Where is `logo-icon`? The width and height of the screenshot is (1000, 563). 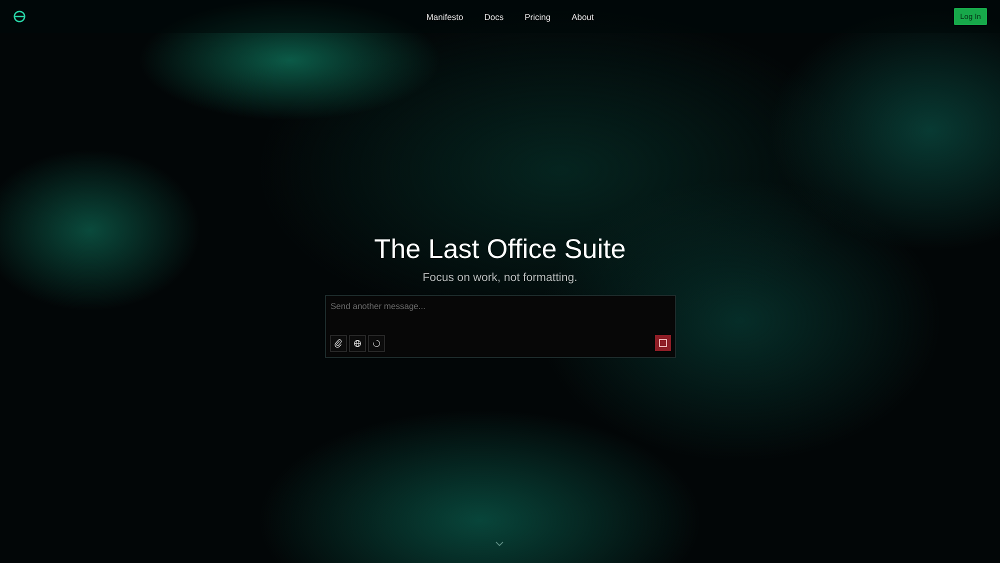
logo-icon is located at coordinates (19, 16).